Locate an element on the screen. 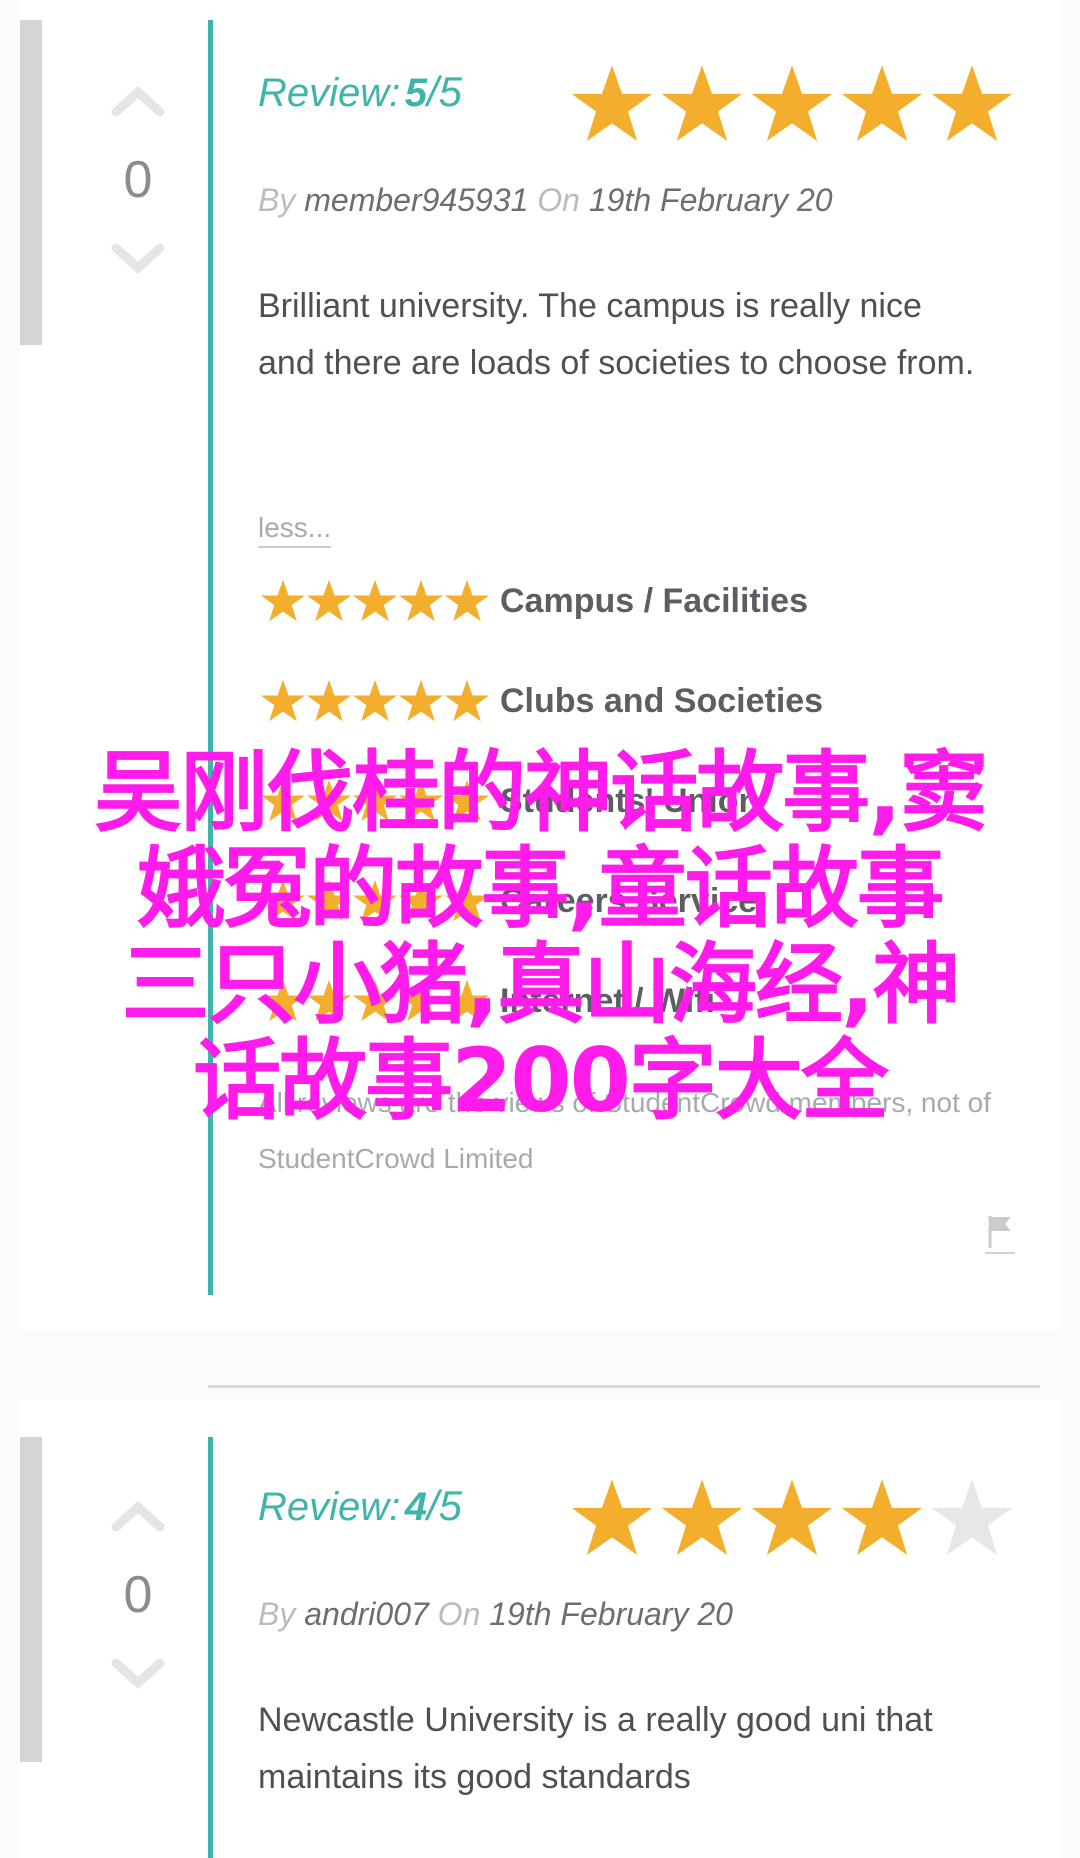 The height and width of the screenshot is (1858, 1080). review-score: 5 is located at coordinates (415, 93).